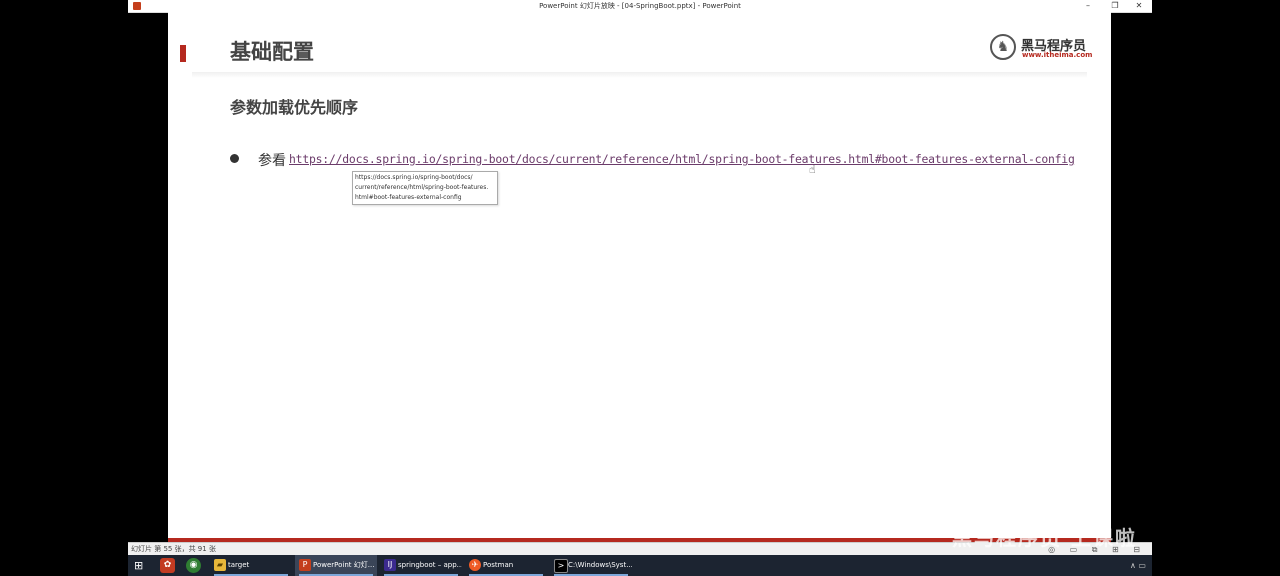 The image size is (1280, 576). Describe the element at coordinates (167, 565) in the screenshot. I see `pinned-app-icon: ✿` at that location.